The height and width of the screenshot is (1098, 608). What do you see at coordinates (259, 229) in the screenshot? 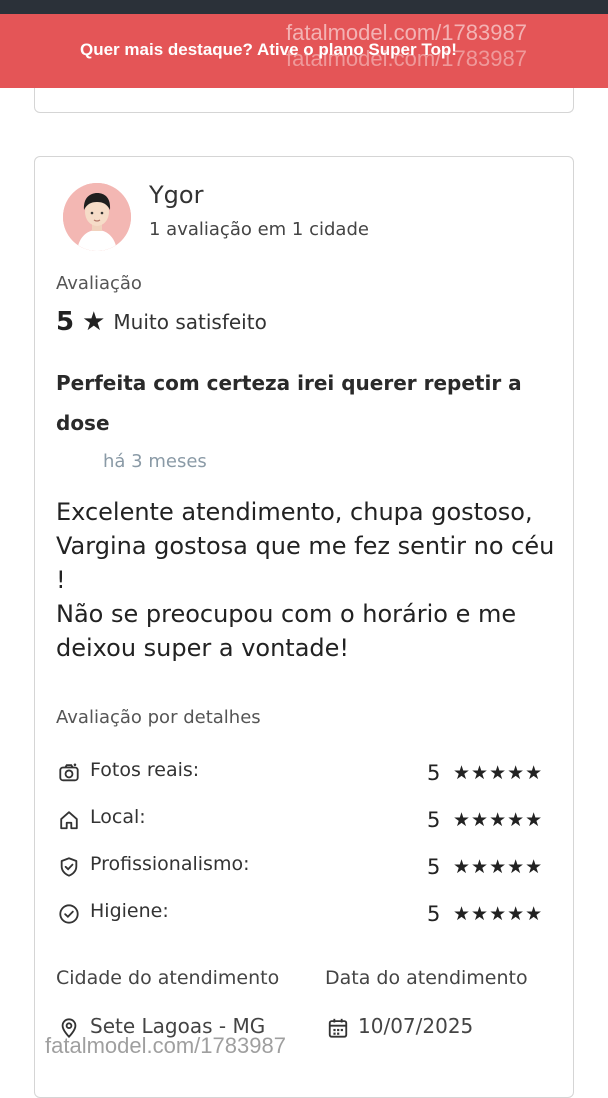
I see `reviewer-stats: 1 avaliação em 1 cidade` at bounding box center [259, 229].